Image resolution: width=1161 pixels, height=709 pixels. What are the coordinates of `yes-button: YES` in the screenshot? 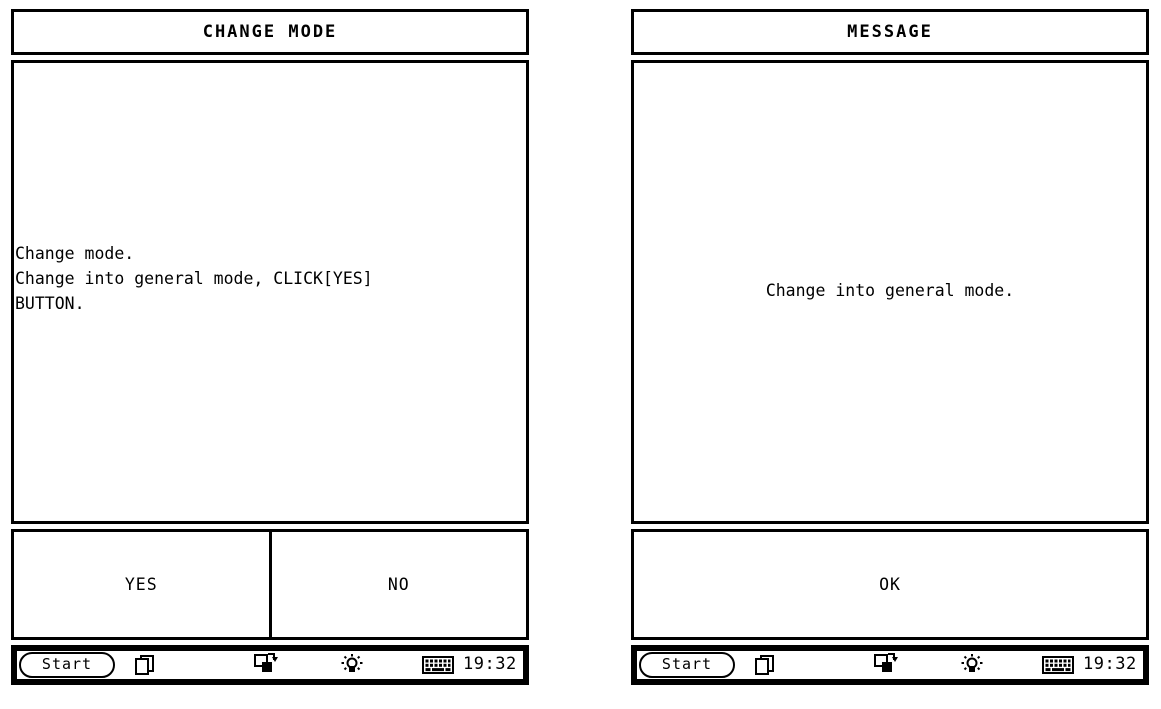 It's located at (141, 584).